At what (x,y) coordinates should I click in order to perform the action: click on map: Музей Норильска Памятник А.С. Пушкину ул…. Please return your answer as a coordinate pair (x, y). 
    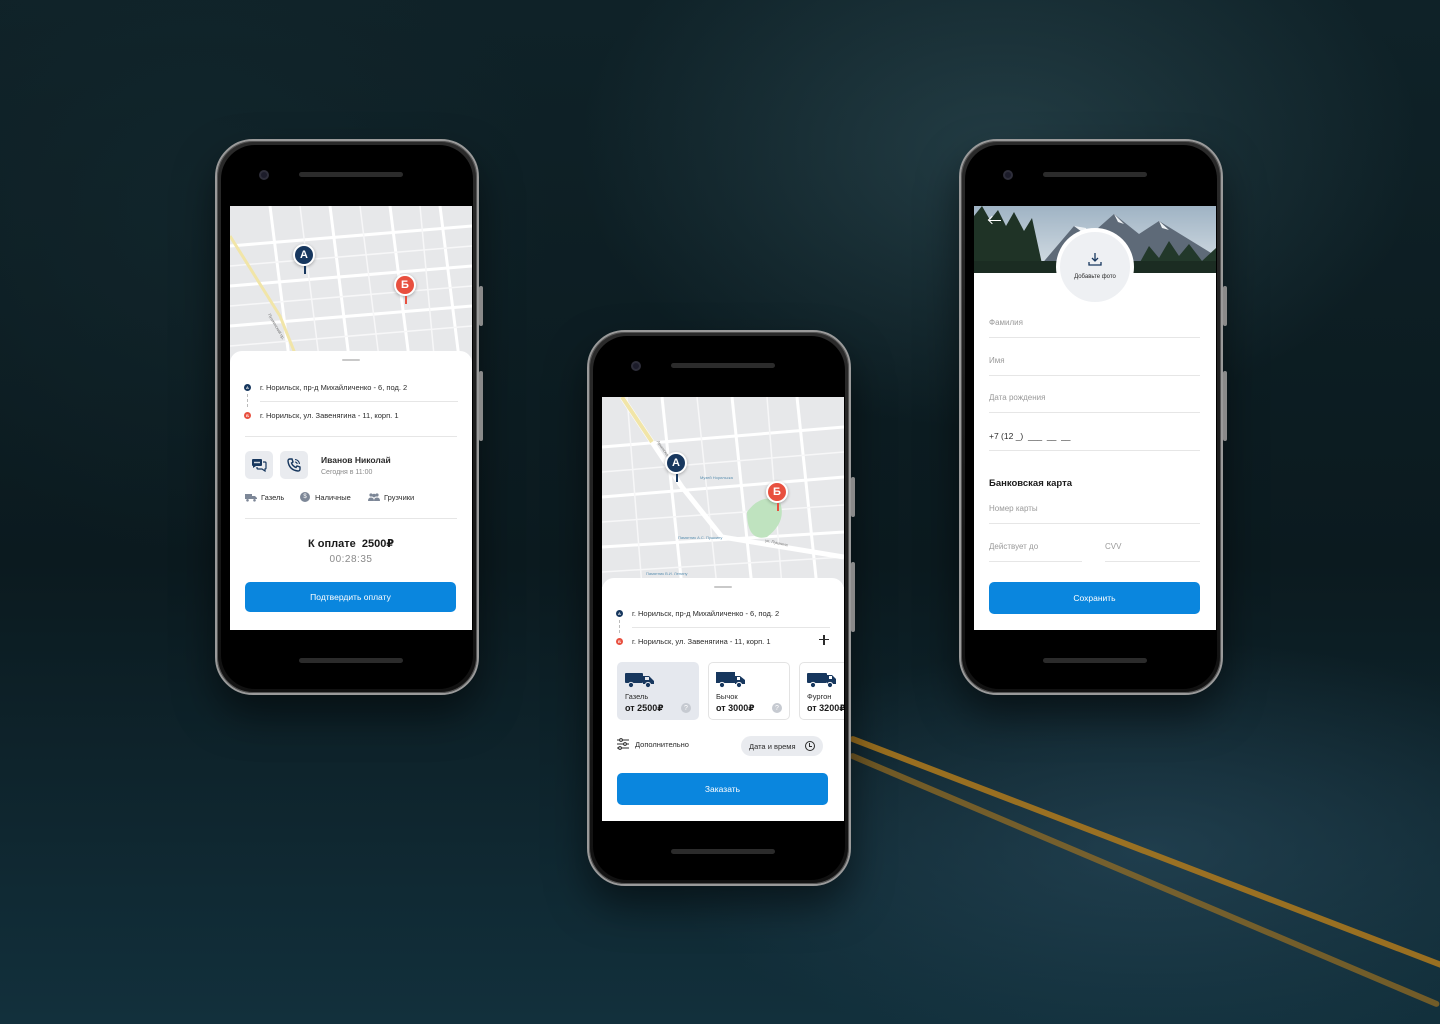
    Looking at the image, I should click on (723, 492).